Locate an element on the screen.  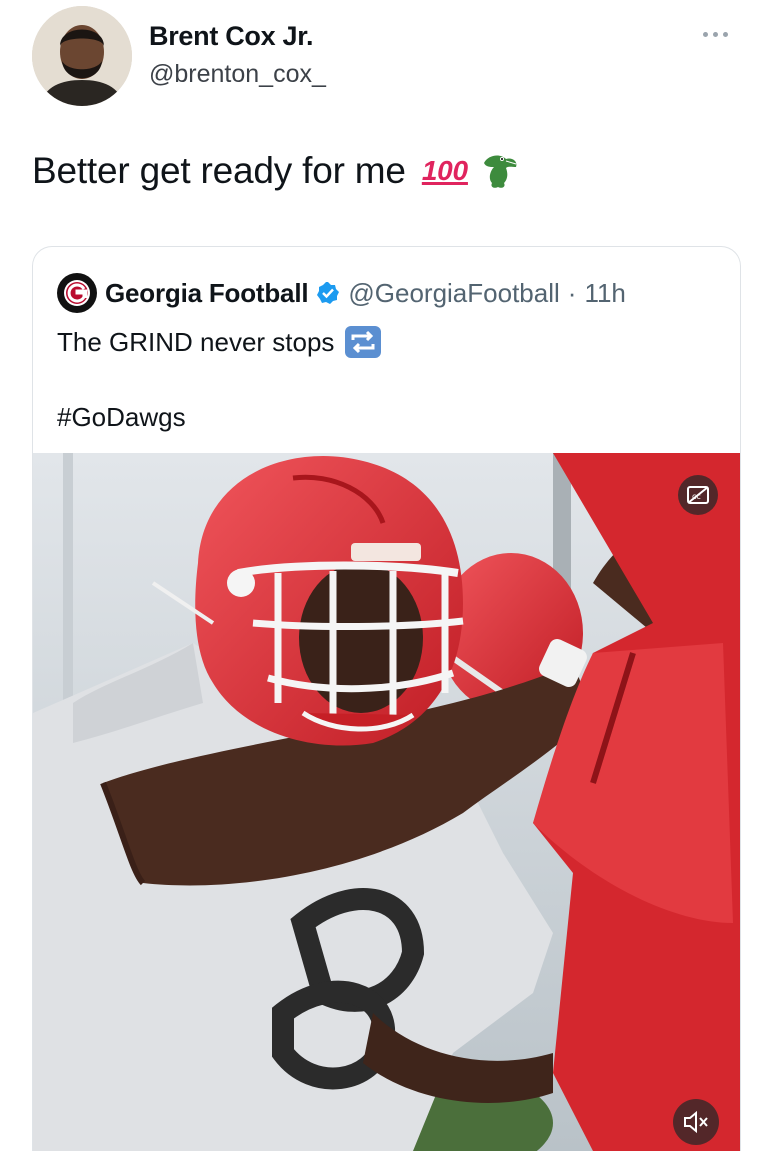
muted-speaker-icon is located at coordinates (696, 1122).